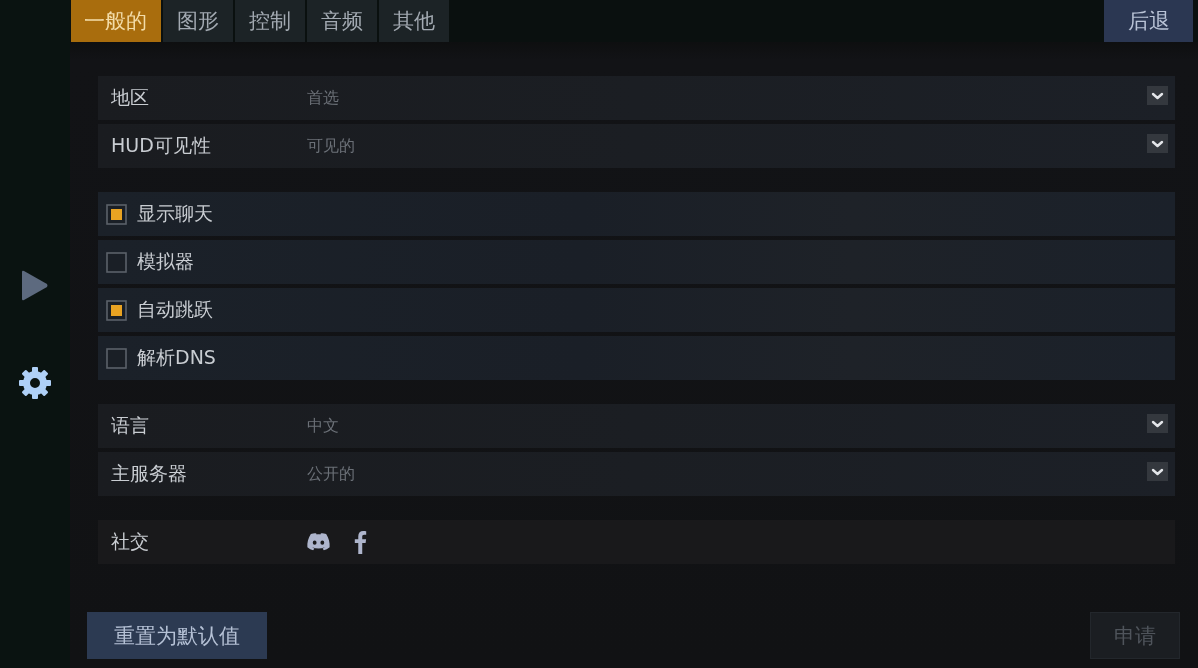 The width and height of the screenshot is (1198, 668). What do you see at coordinates (130, 541) in the screenshot?
I see `setting-label: 社交` at bounding box center [130, 541].